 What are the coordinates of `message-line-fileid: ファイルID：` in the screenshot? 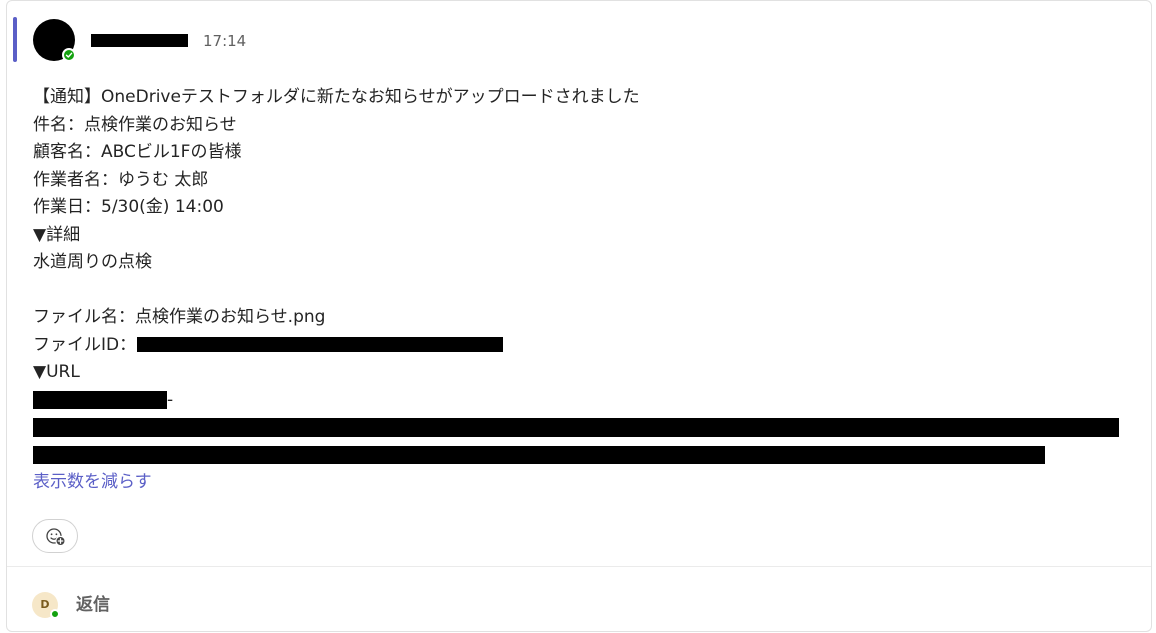 It's located at (578, 346).